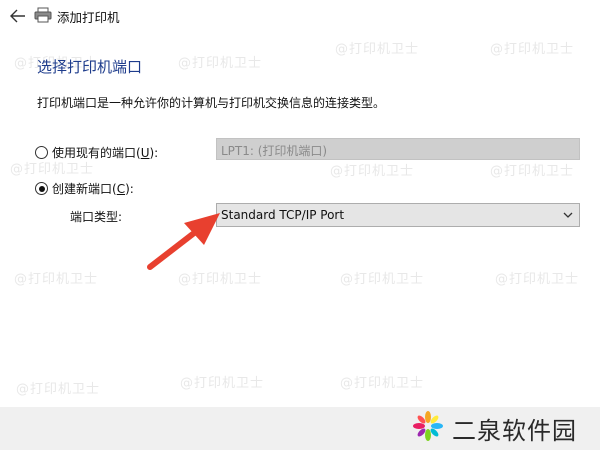  Describe the element at coordinates (428, 426) in the screenshot. I see `pinwheel-logo-icon` at that location.